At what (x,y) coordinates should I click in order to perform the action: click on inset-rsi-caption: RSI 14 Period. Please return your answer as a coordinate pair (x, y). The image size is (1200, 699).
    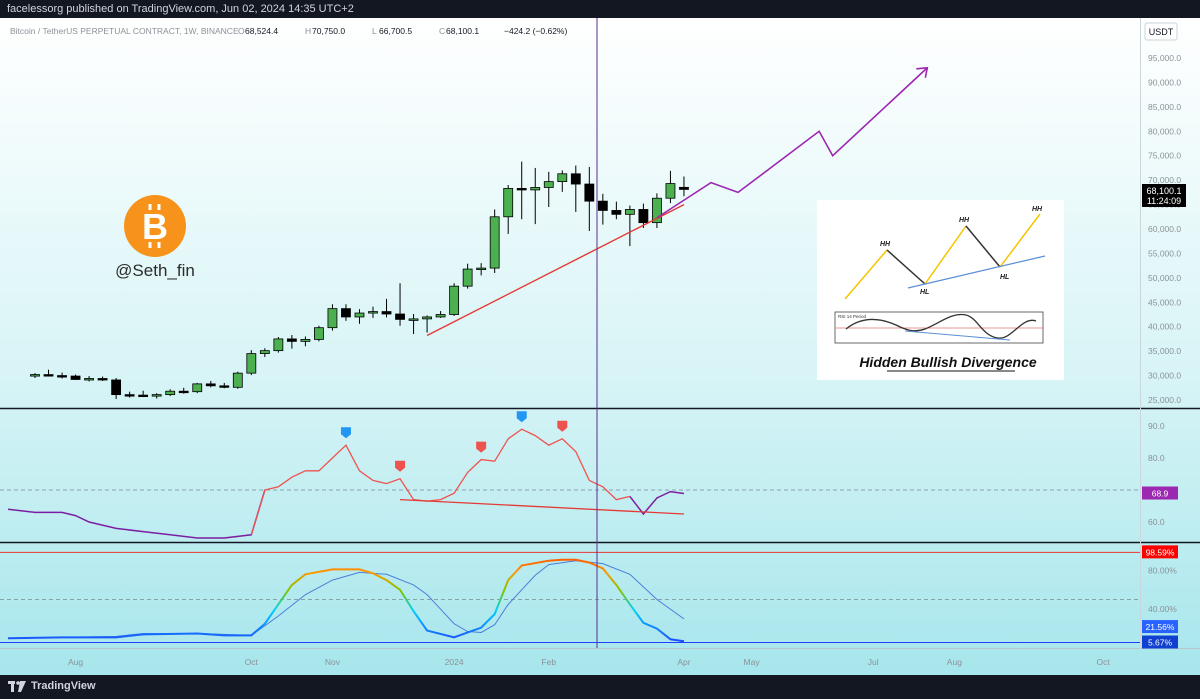
    Looking at the image, I should click on (852, 316).